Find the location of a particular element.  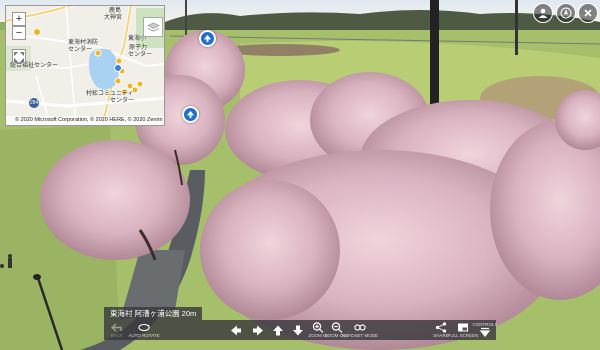

compass-icon is located at coordinates (566, 13).